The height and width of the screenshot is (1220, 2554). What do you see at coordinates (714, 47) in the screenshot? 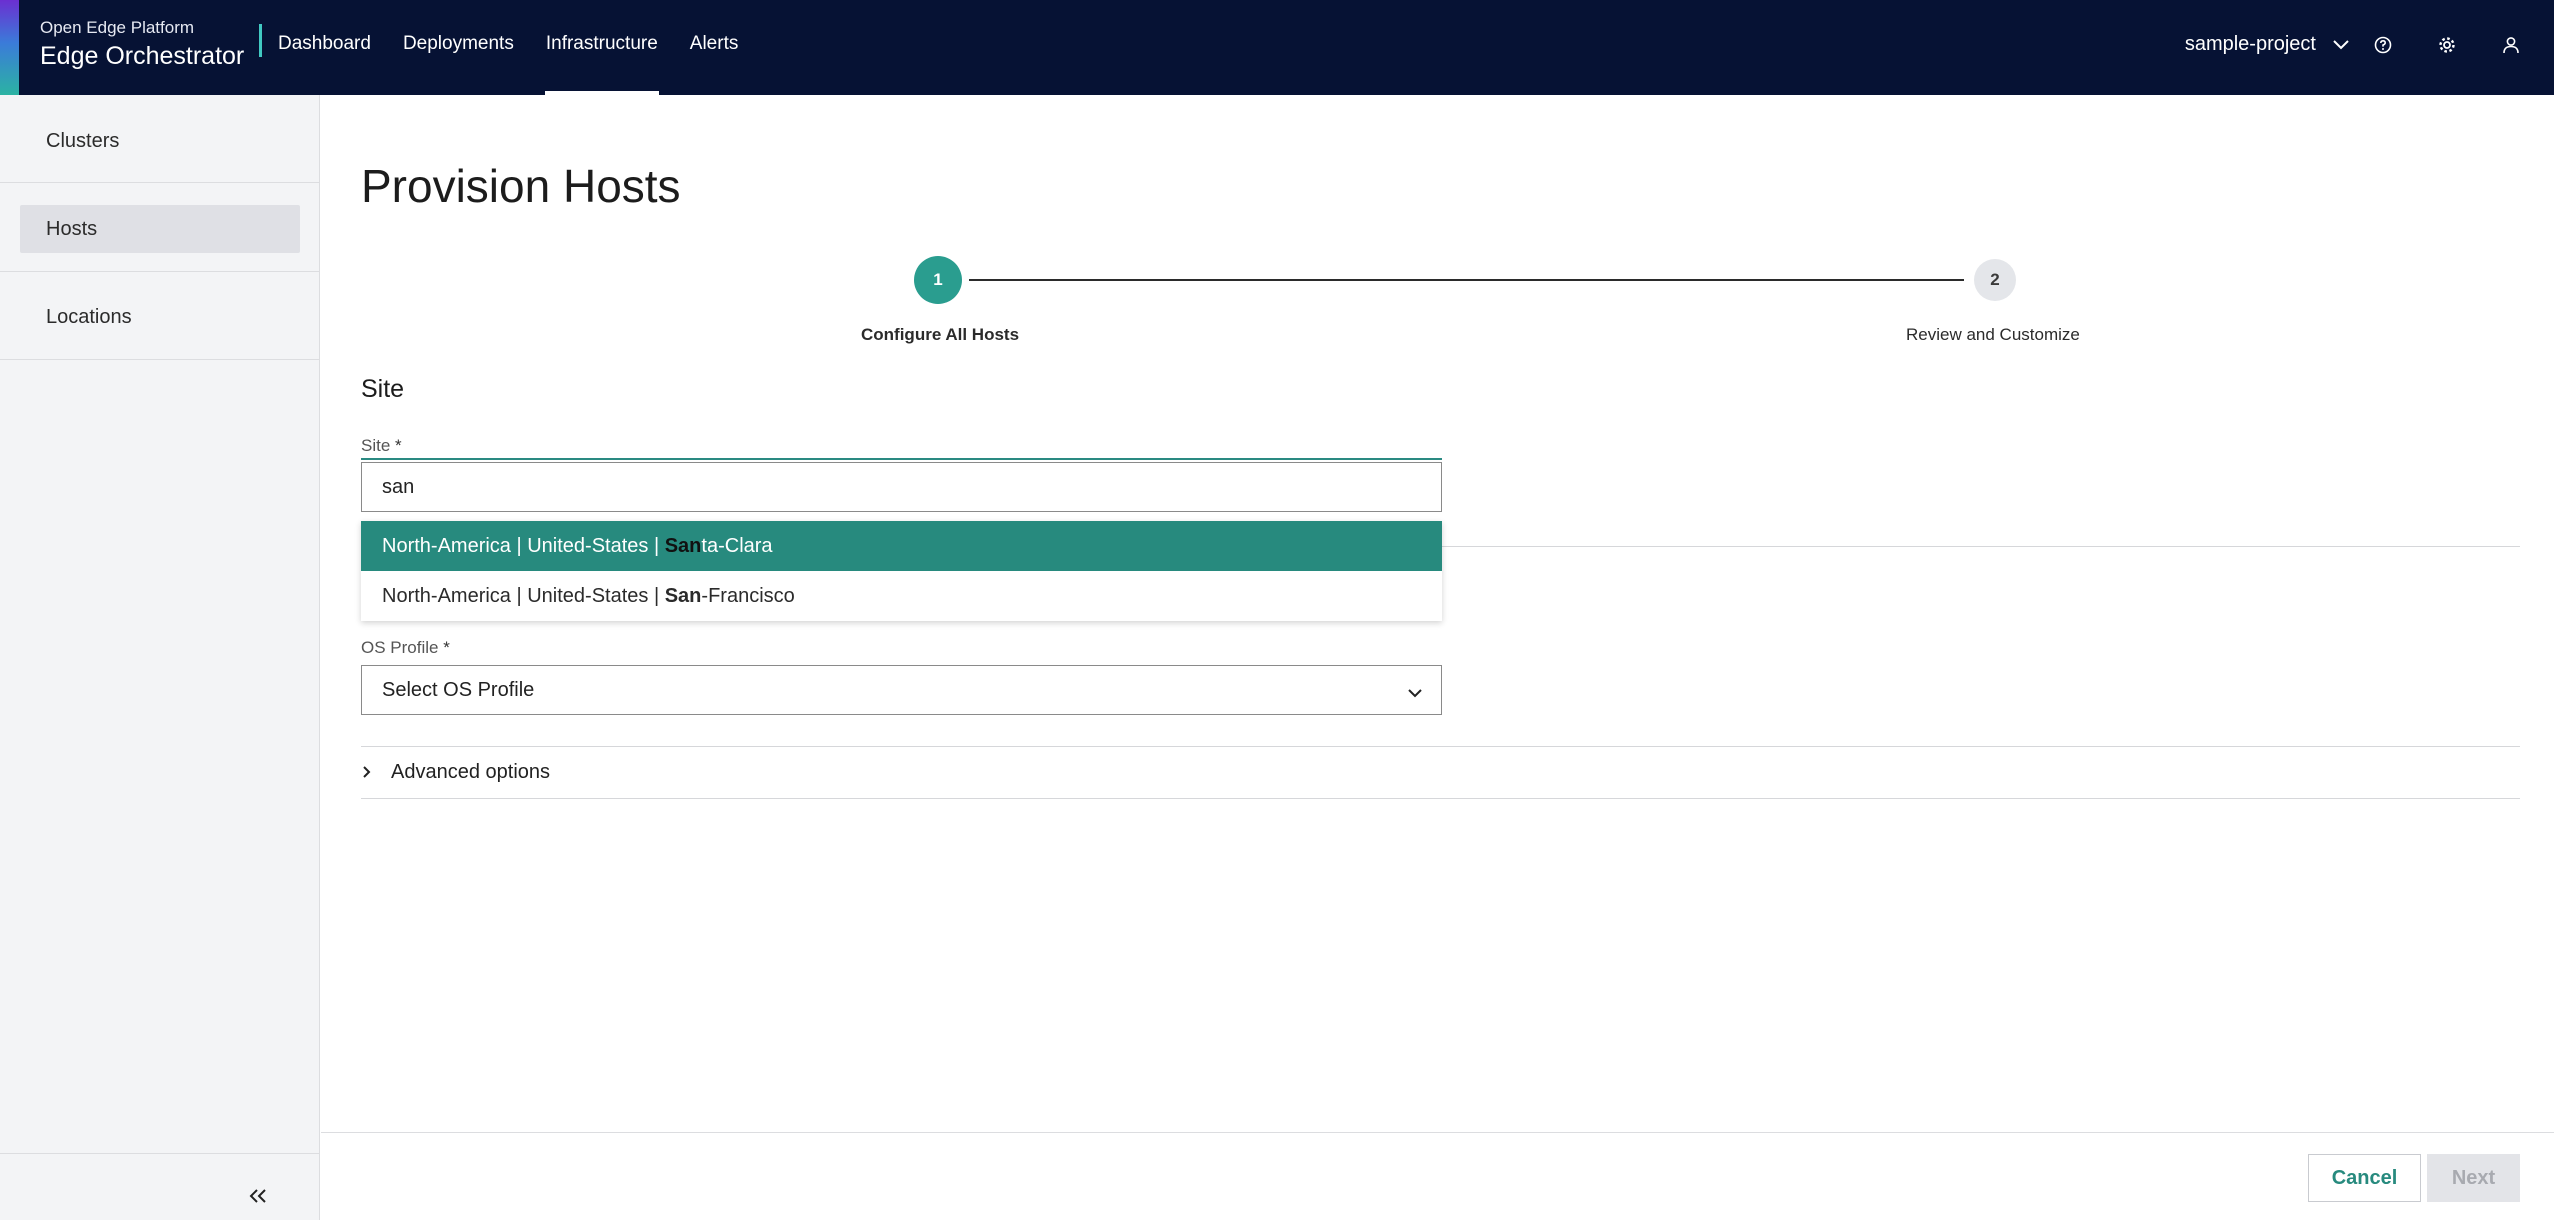
I see `nav-alerts: Alerts` at bounding box center [714, 47].